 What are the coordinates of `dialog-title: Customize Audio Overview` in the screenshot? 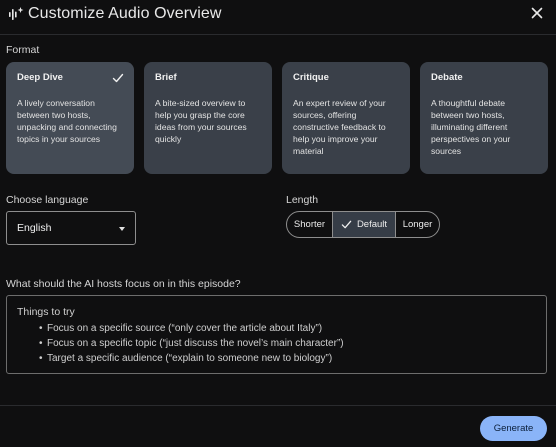 It's located at (125, 13).